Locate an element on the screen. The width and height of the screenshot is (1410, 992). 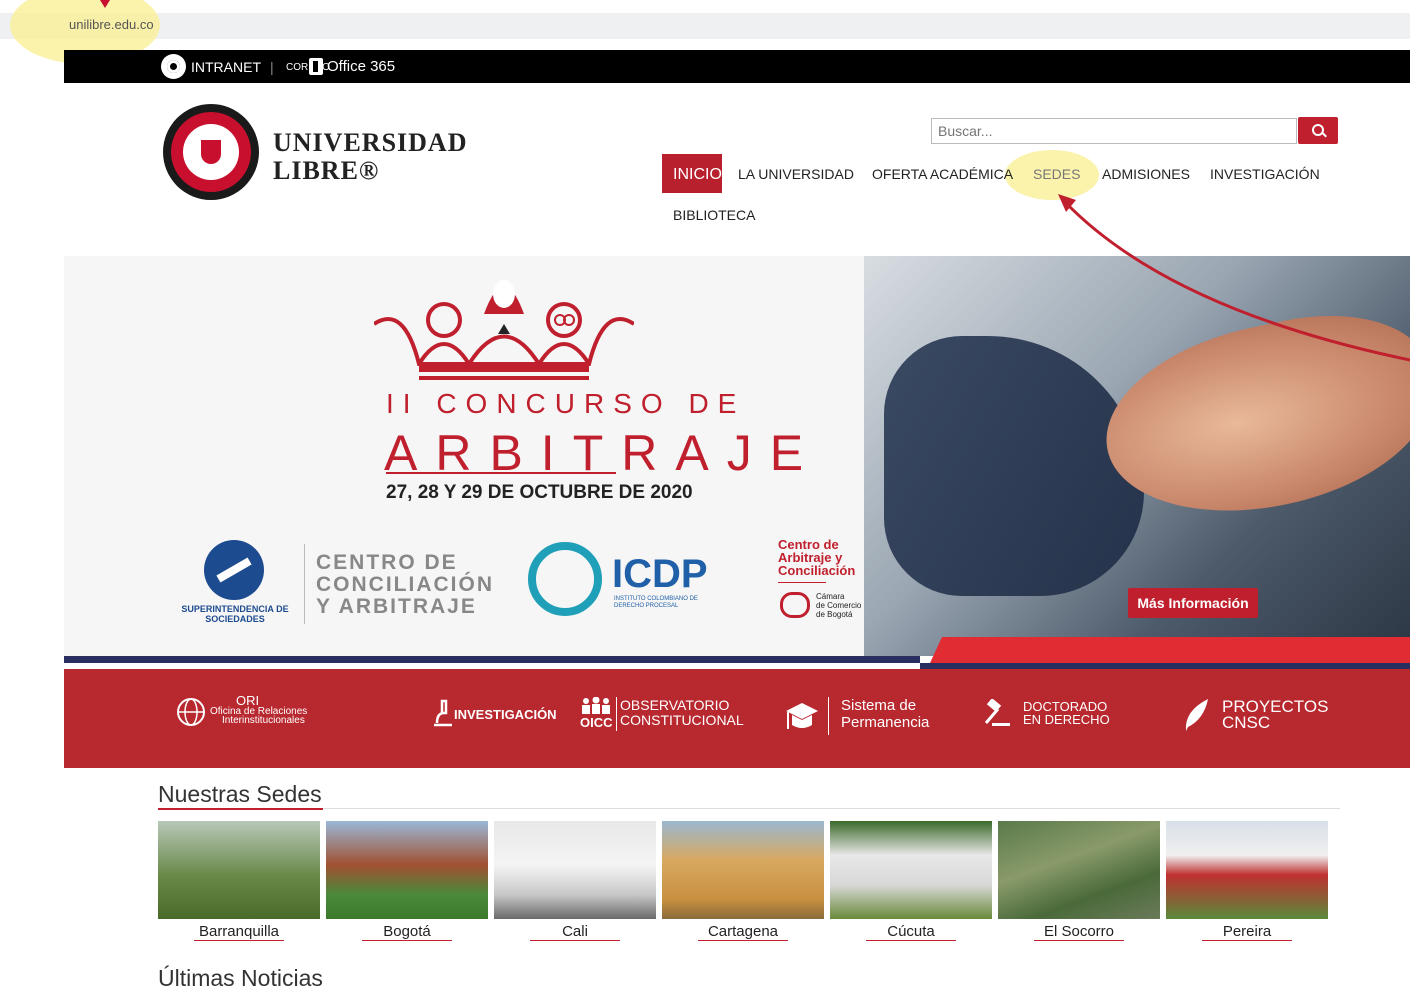
sede-card-cali: Cali is located at coordinates (575, 884).